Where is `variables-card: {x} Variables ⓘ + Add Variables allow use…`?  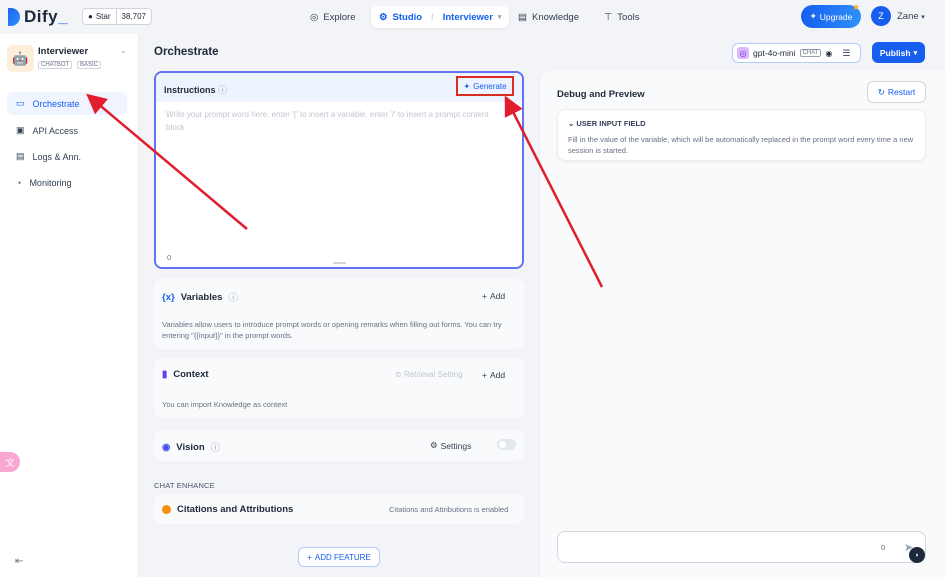
variables-card: {x} Variables ⓘ + Add Variables allow use… is located at coordinates (339, 314).